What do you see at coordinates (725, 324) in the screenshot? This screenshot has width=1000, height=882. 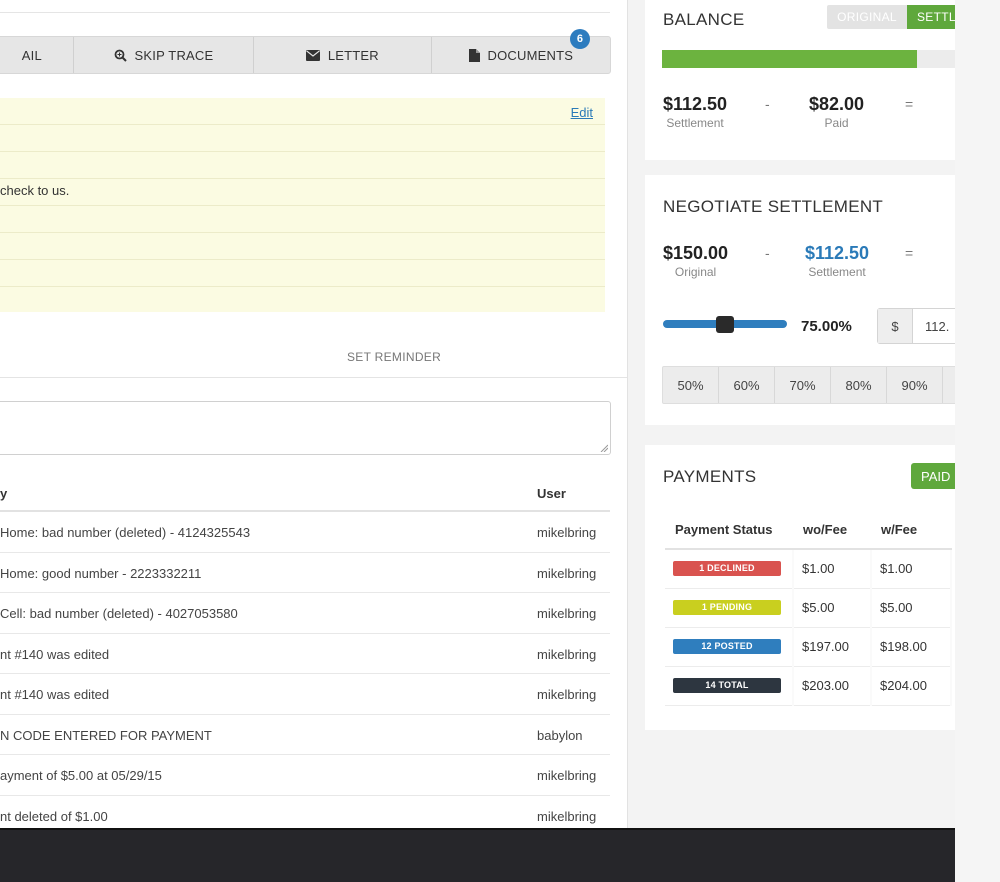 I see `settlement-slider-handle` at bounding box center [725, 324].